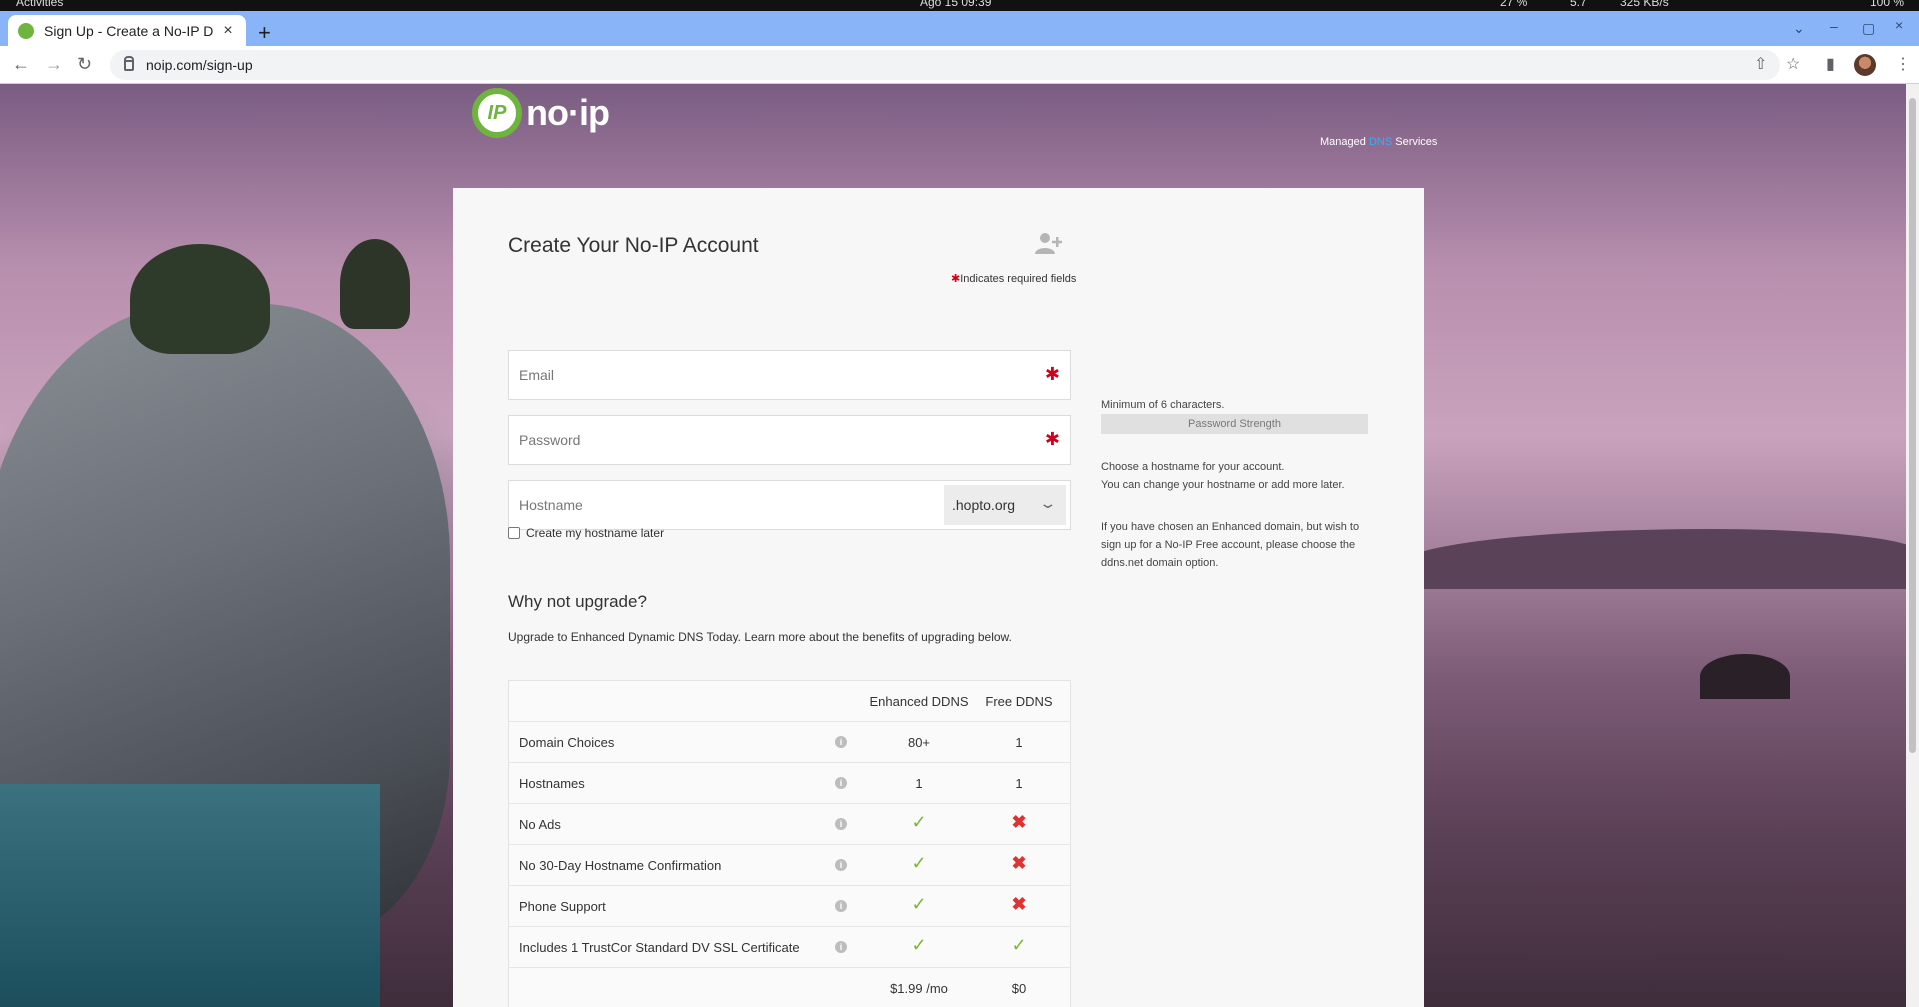  I want to click on reload-icon: ↻, so click(84, 64).